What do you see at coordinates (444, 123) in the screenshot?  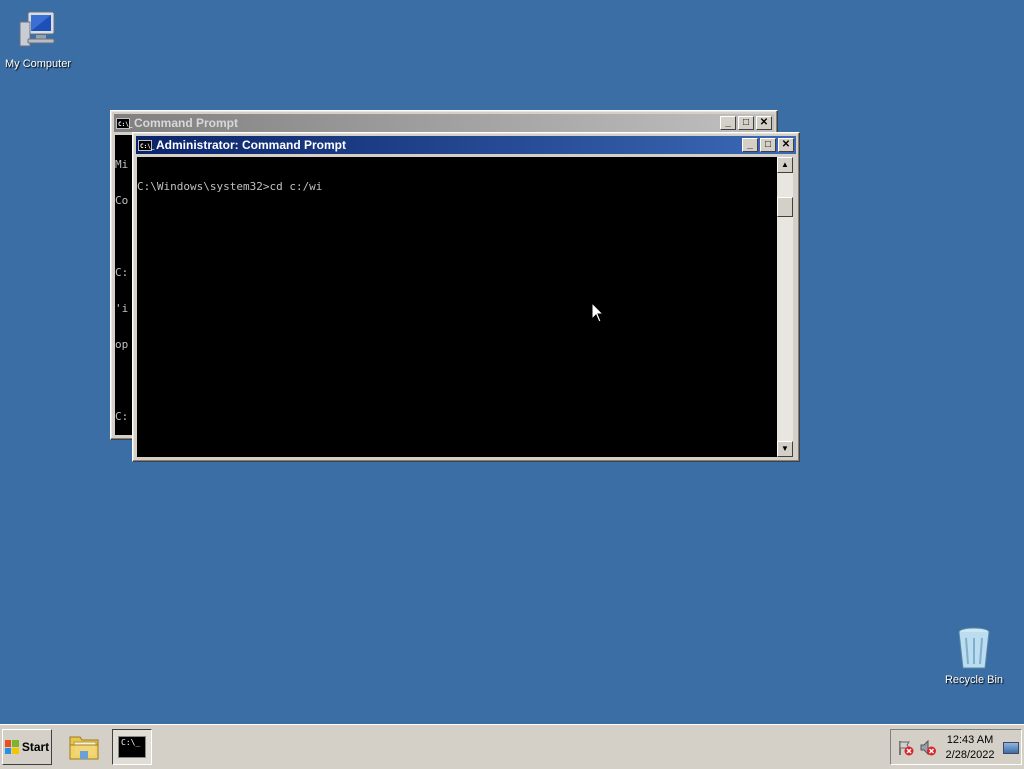 I see `title-bar: C:\_ Command Prompt _ □ ✕` at bounding box center [444, 123].